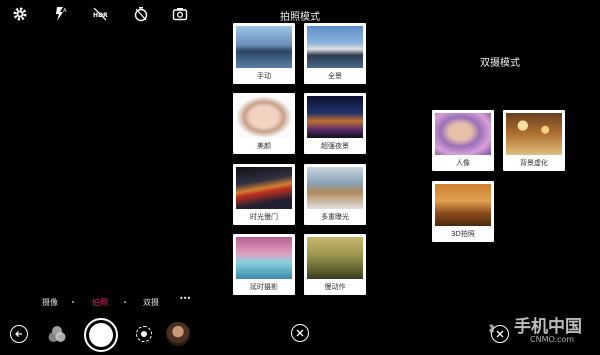 This screenshot has width=600, height=355. Describe the element at coordinates (335, 217) in the screenshot. I see `photo-mode-card-label: 多重曝光` at that location.